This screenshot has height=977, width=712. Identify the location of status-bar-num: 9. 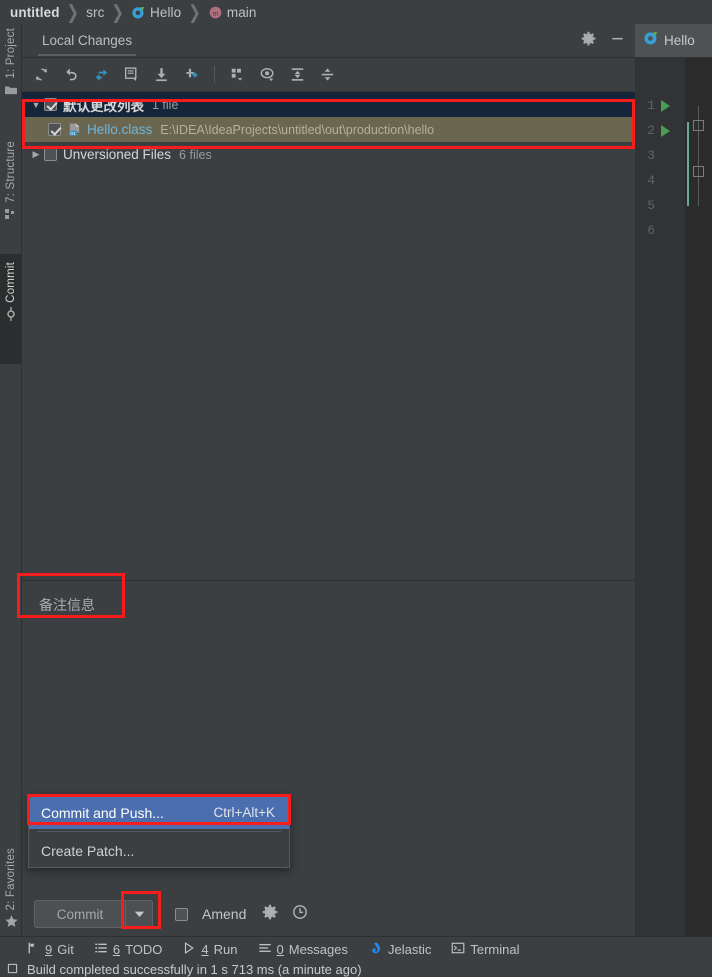
(49, 949).